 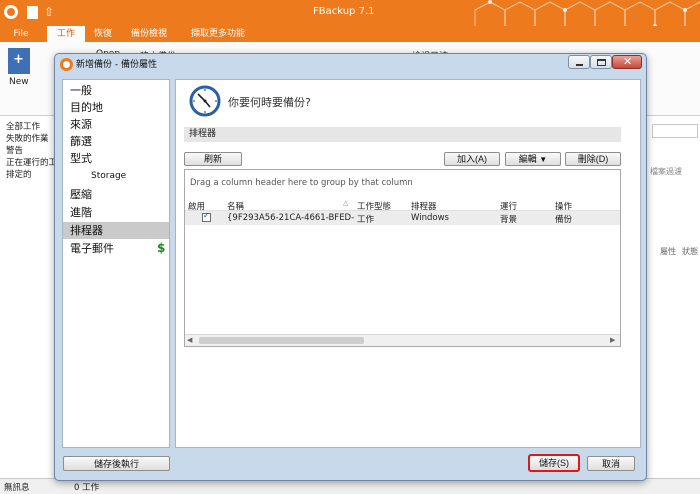 I want to click on dialog-logo-icon, so click(x=66, y=64).